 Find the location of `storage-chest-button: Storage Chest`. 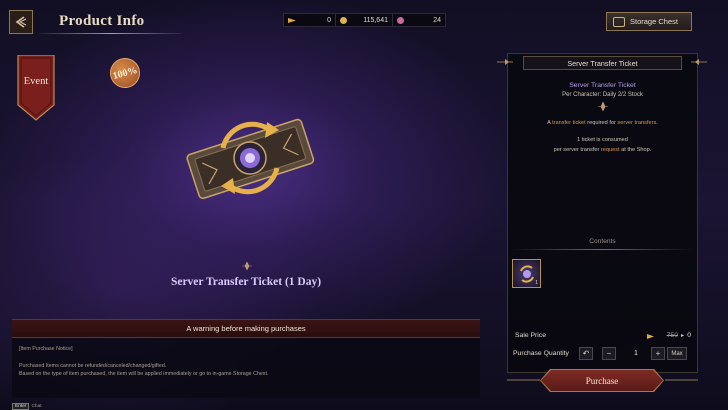

storage-chest-button: Storage Chest is located at coordinates (649, 21).